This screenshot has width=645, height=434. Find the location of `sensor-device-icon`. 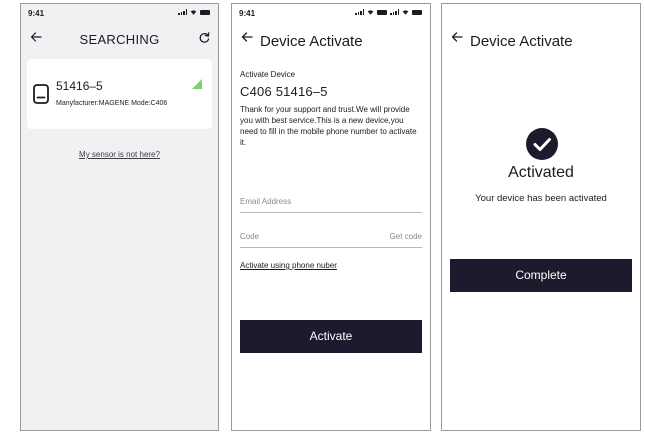

sensor-device-icon is located at coordinates (41, 94).